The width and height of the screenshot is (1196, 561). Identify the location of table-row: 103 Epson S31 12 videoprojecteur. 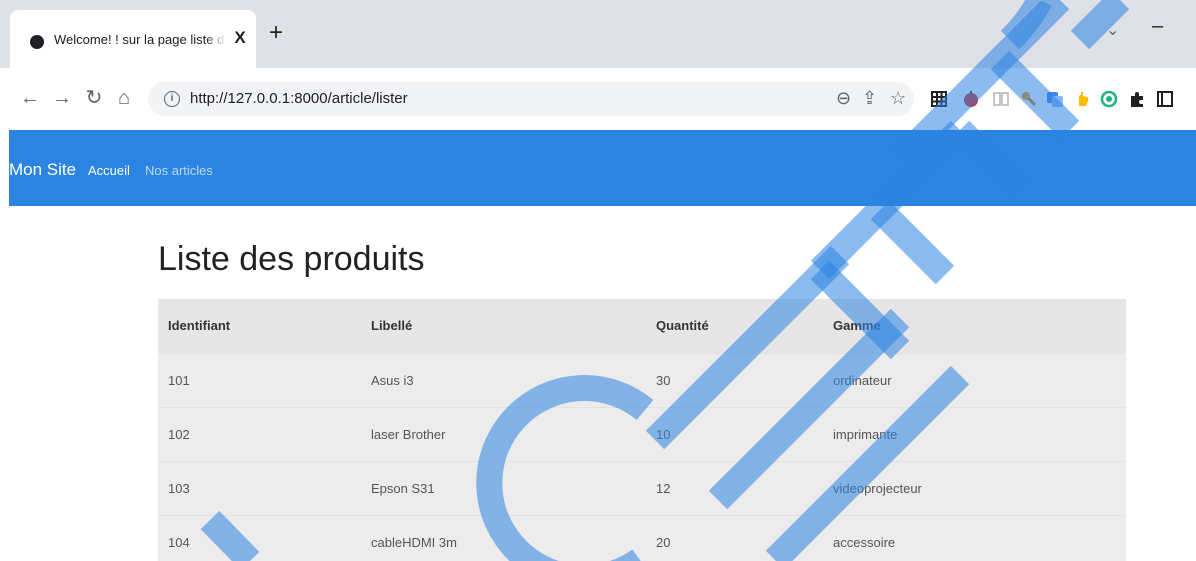
(642, 487).